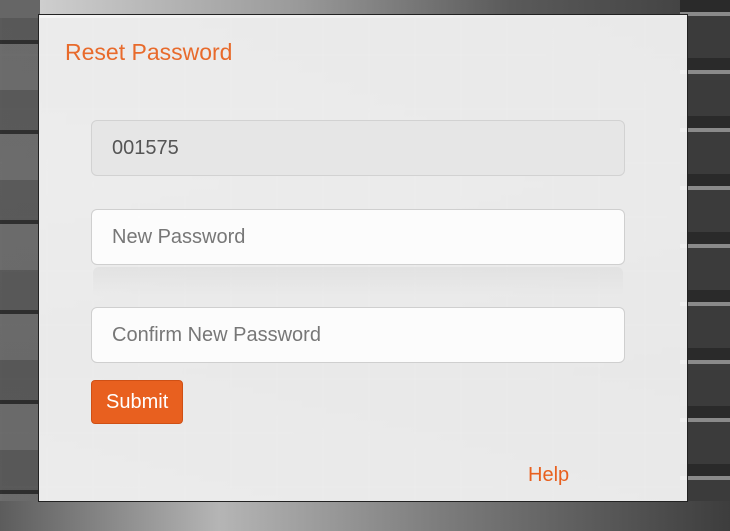 This screenshot has width=730, height=531. Describe the element at coordinates (20, 265) in the screenshot. I see `background-left-columns` at that location.